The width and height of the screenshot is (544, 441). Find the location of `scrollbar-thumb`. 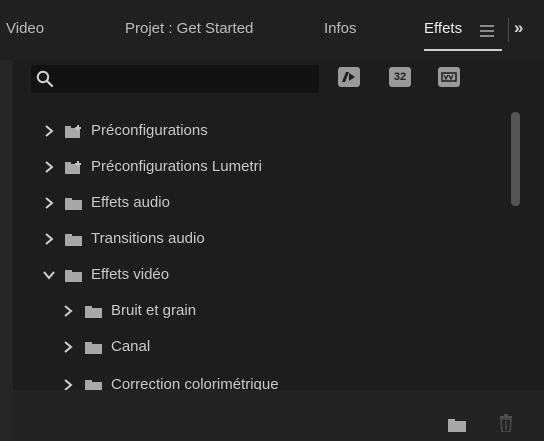

scrollbar-thumb is located at coordinates (515, 159).